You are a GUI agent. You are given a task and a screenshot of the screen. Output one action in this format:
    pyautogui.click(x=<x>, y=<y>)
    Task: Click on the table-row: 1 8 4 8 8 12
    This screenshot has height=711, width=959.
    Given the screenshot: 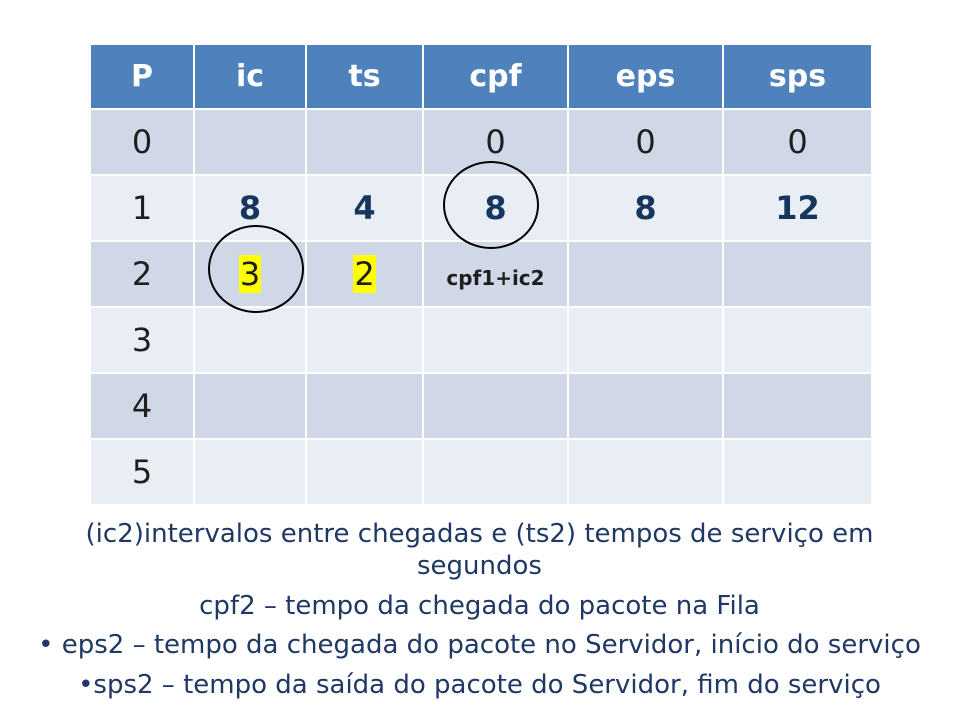 What is the action you would take?
    pyautogui.click(x=481, y=208)
    